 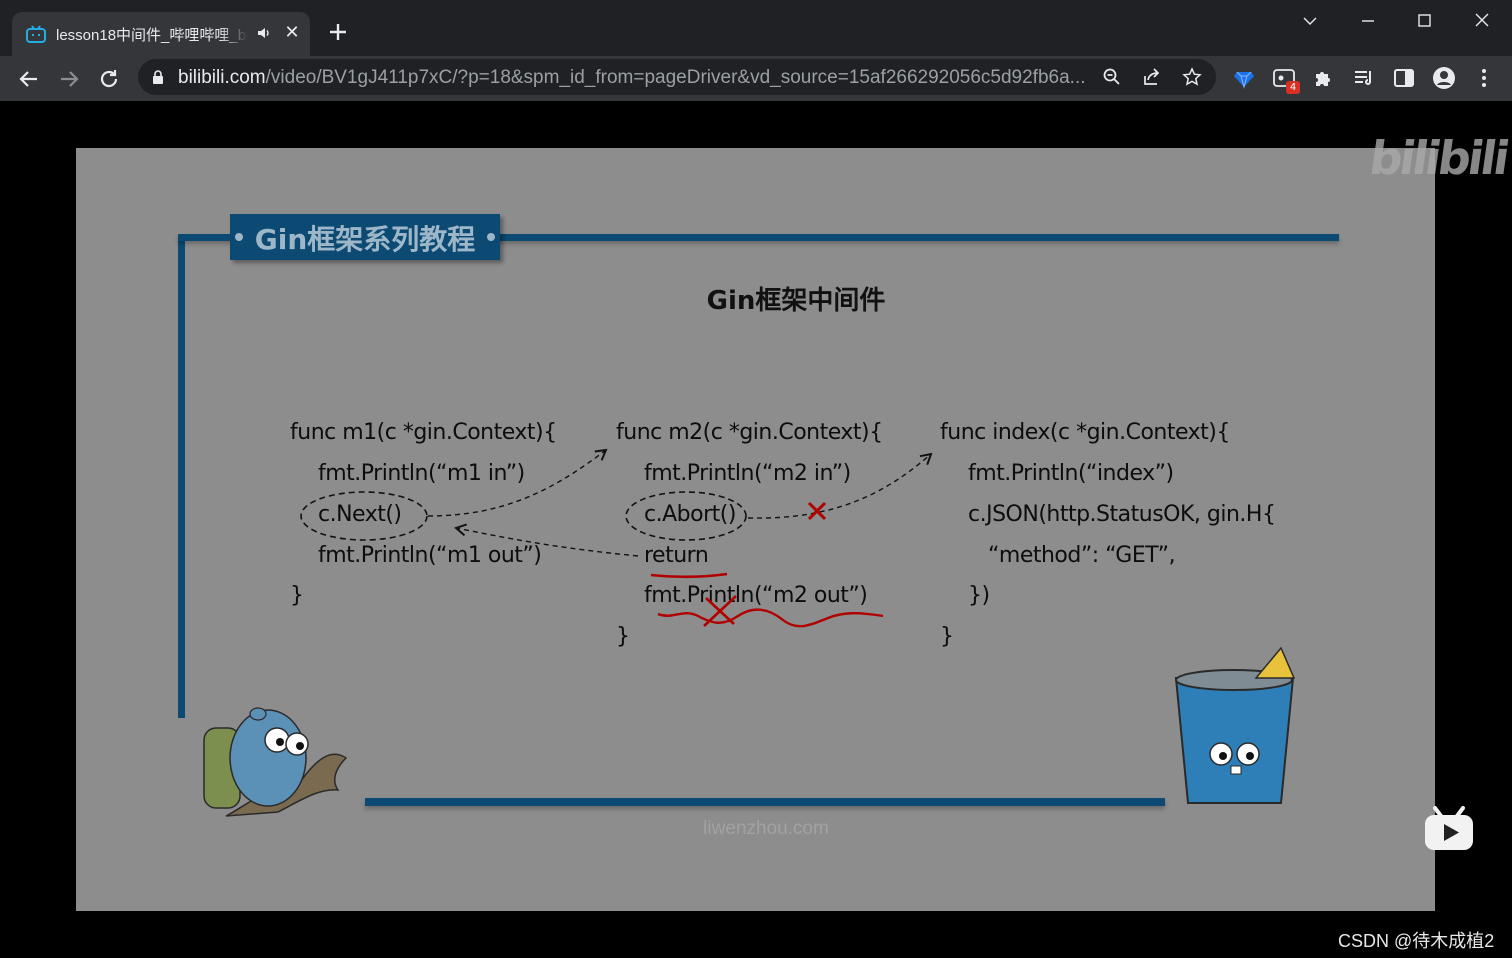 I want to click on return-to-m1-arrow, so click(x=546, y=540).